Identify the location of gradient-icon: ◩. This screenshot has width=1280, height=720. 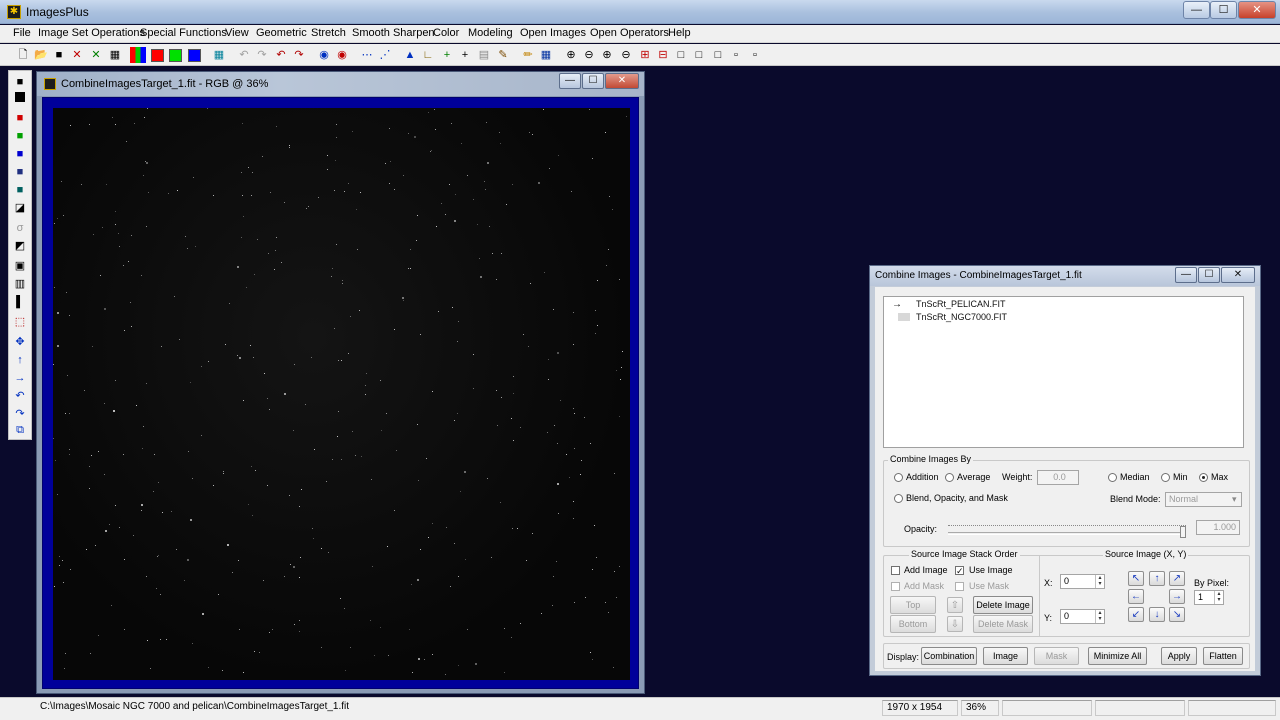
(20, 246).